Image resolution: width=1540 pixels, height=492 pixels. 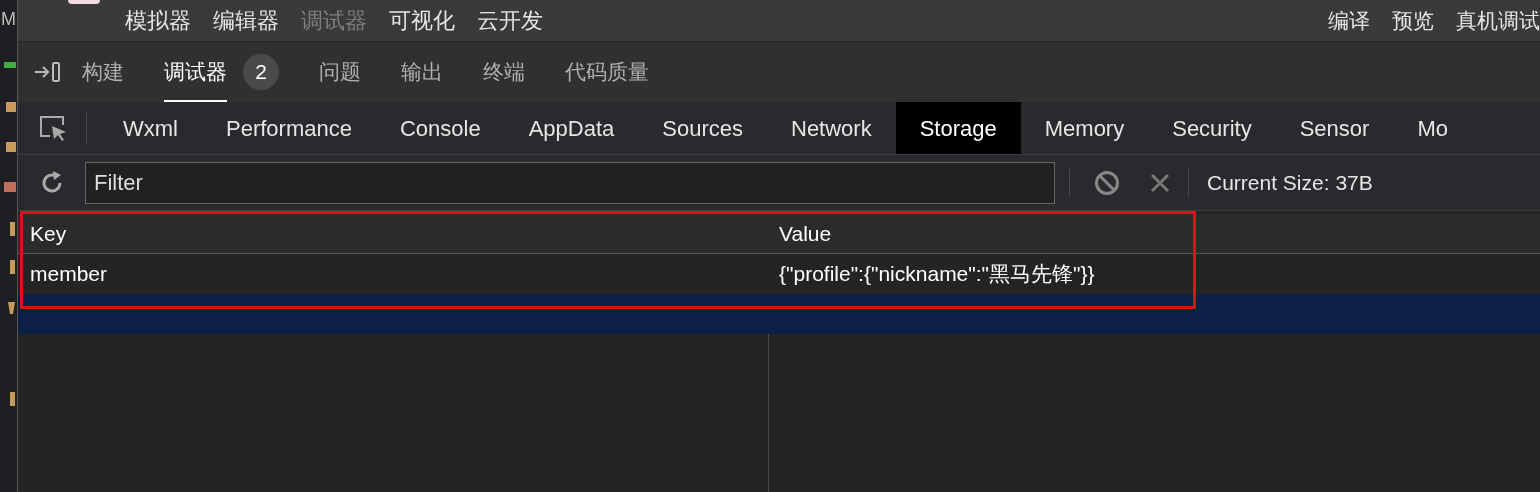 What do you see at coordinates (805, 233) in the screenshot?
I see `column-header: Value` at bounding box center [805, 233].